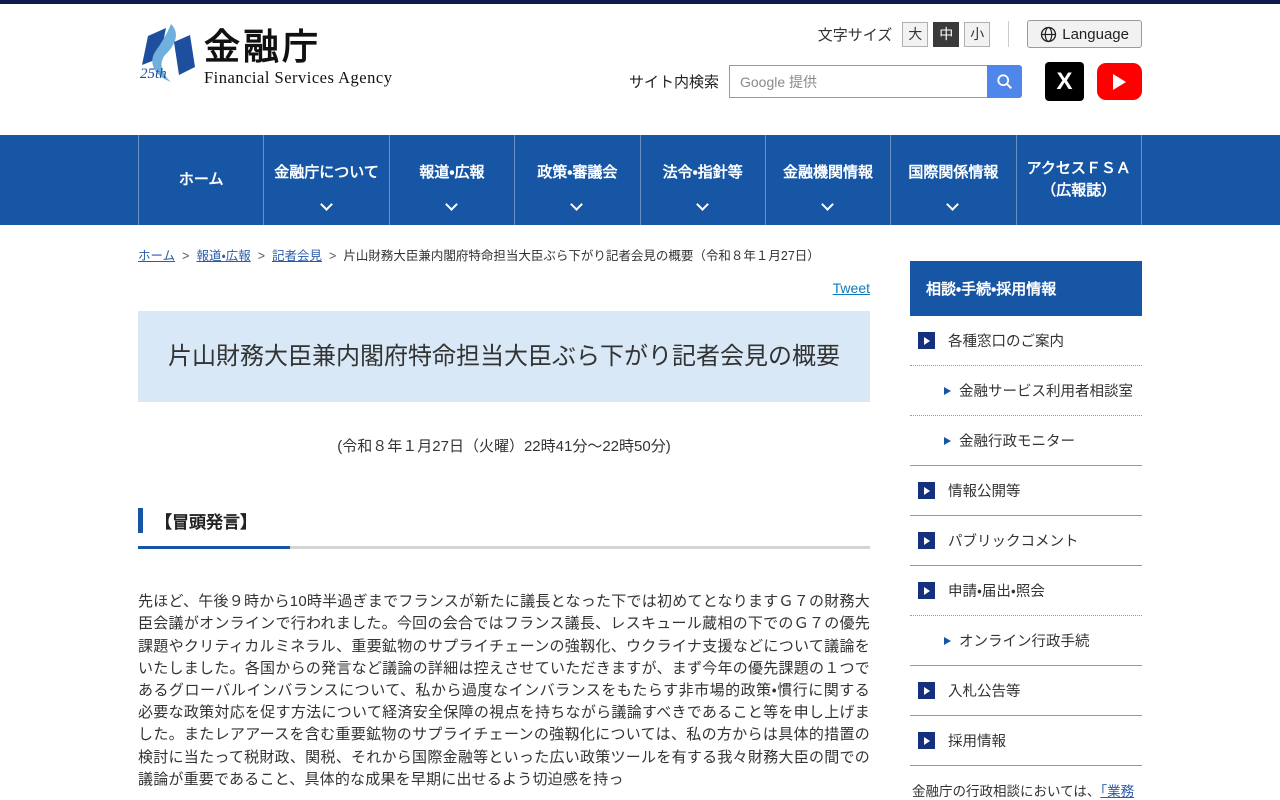 The height and width of the screenshot is (800, 1280). What do you see at coordinates (1017, 442) in the screenshot?
I see `sidebar-item-label: 金融行政モニター` at bounding box center [1017, 442].